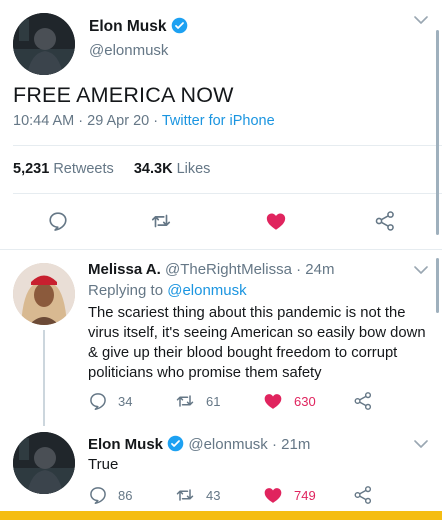 The height and width of the screenshot is (520, 442). What do you see at coordinates (110, 401) in the screenshot?
I see `reply-button: 34` at bounding box center [110, 401].